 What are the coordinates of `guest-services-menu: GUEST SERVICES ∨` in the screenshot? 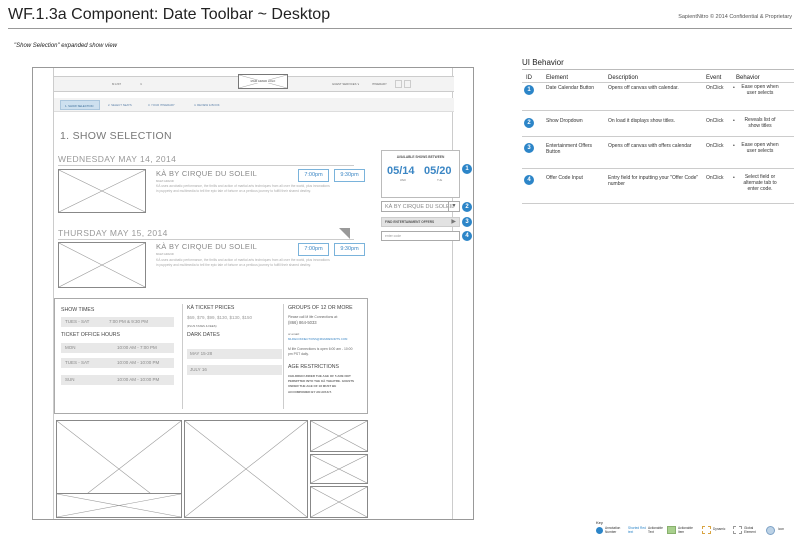 It's located at (345, 84).